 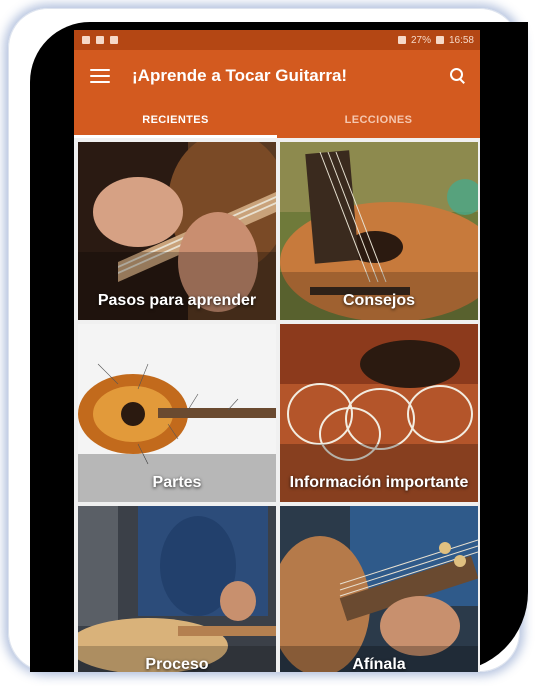 I want to click on warning-icon, so click(x=114, y=40).